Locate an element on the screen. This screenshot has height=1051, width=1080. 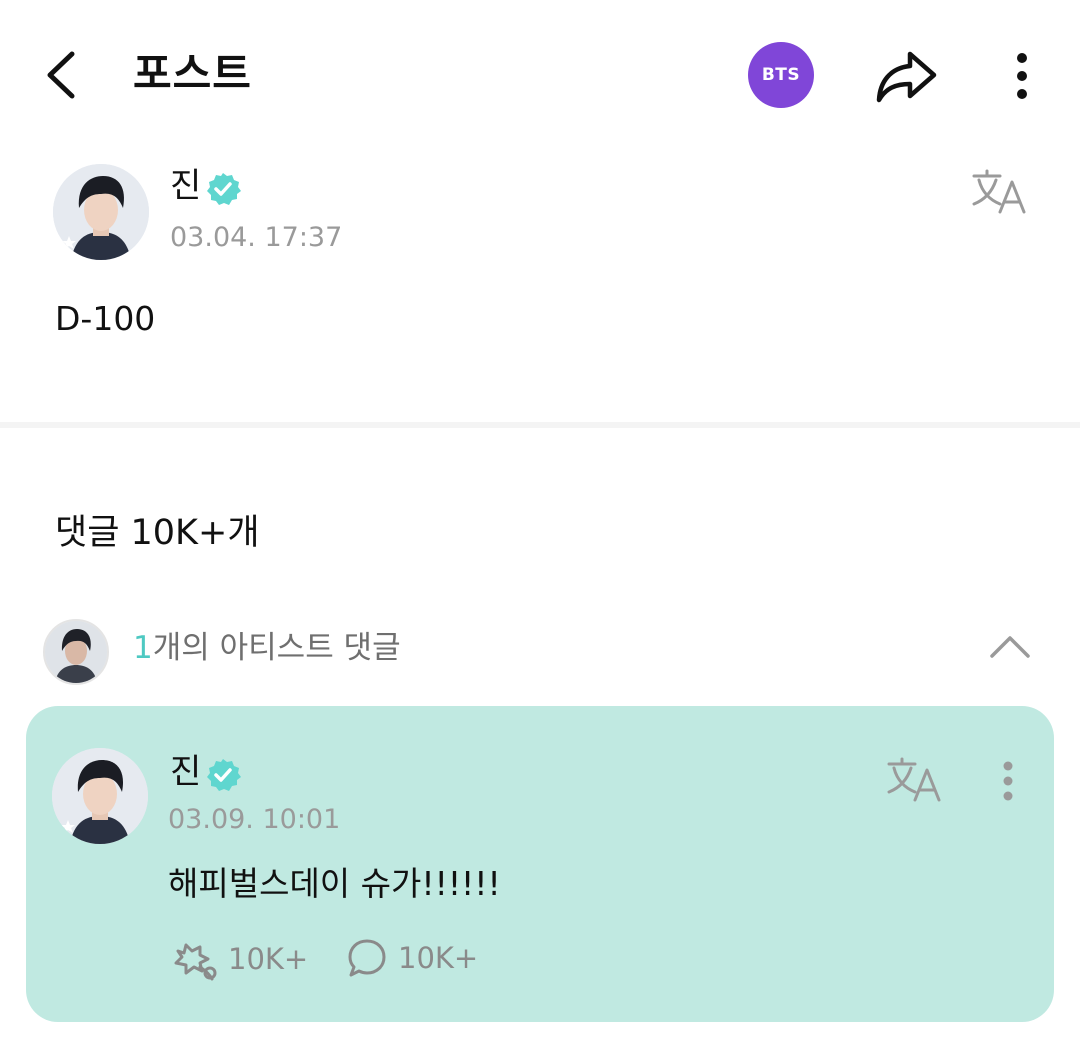
share-icon is located at coordinates (906, 77).